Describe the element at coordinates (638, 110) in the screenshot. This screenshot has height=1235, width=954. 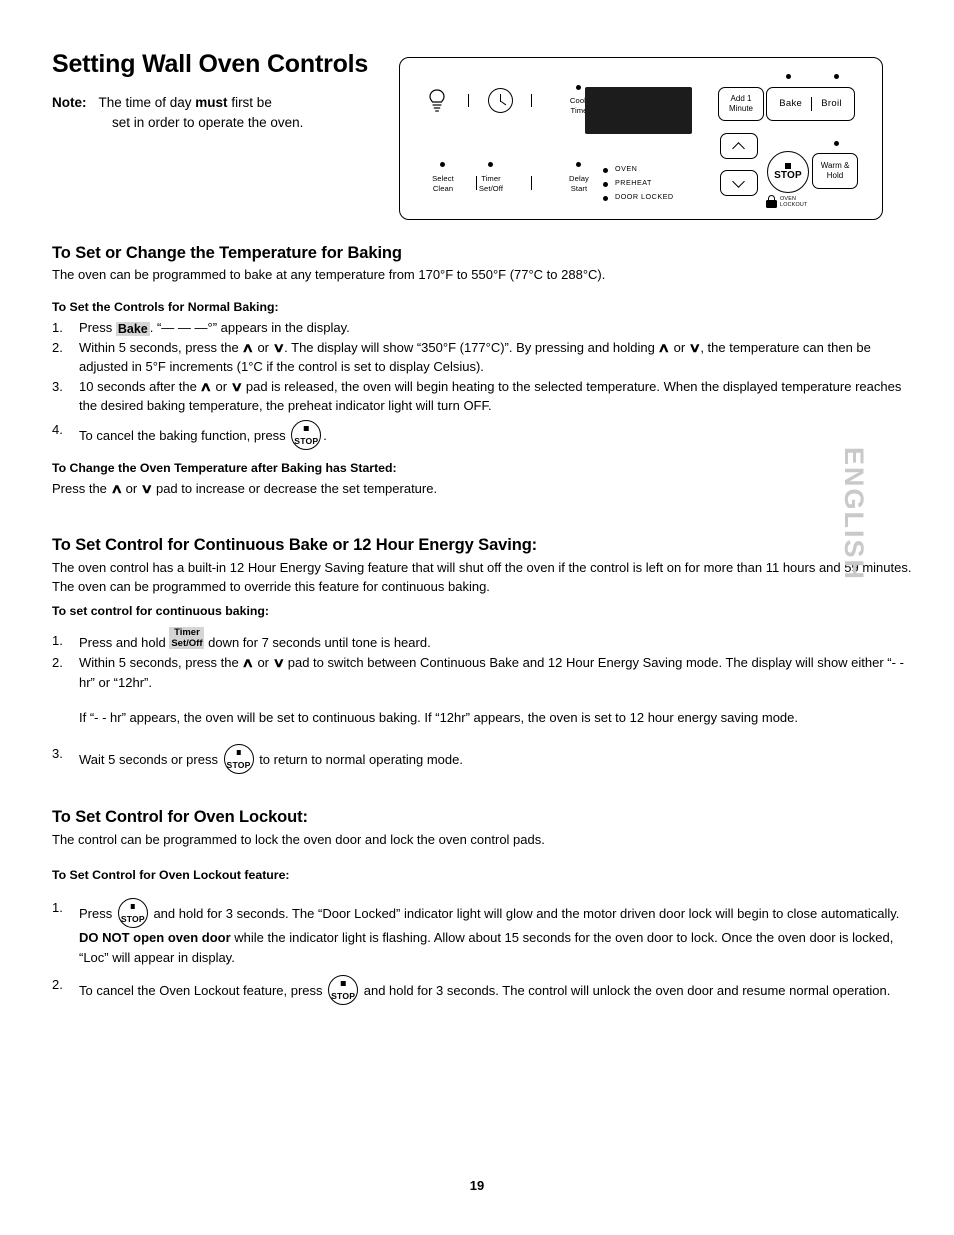
I see `oven-display-window` at that location.